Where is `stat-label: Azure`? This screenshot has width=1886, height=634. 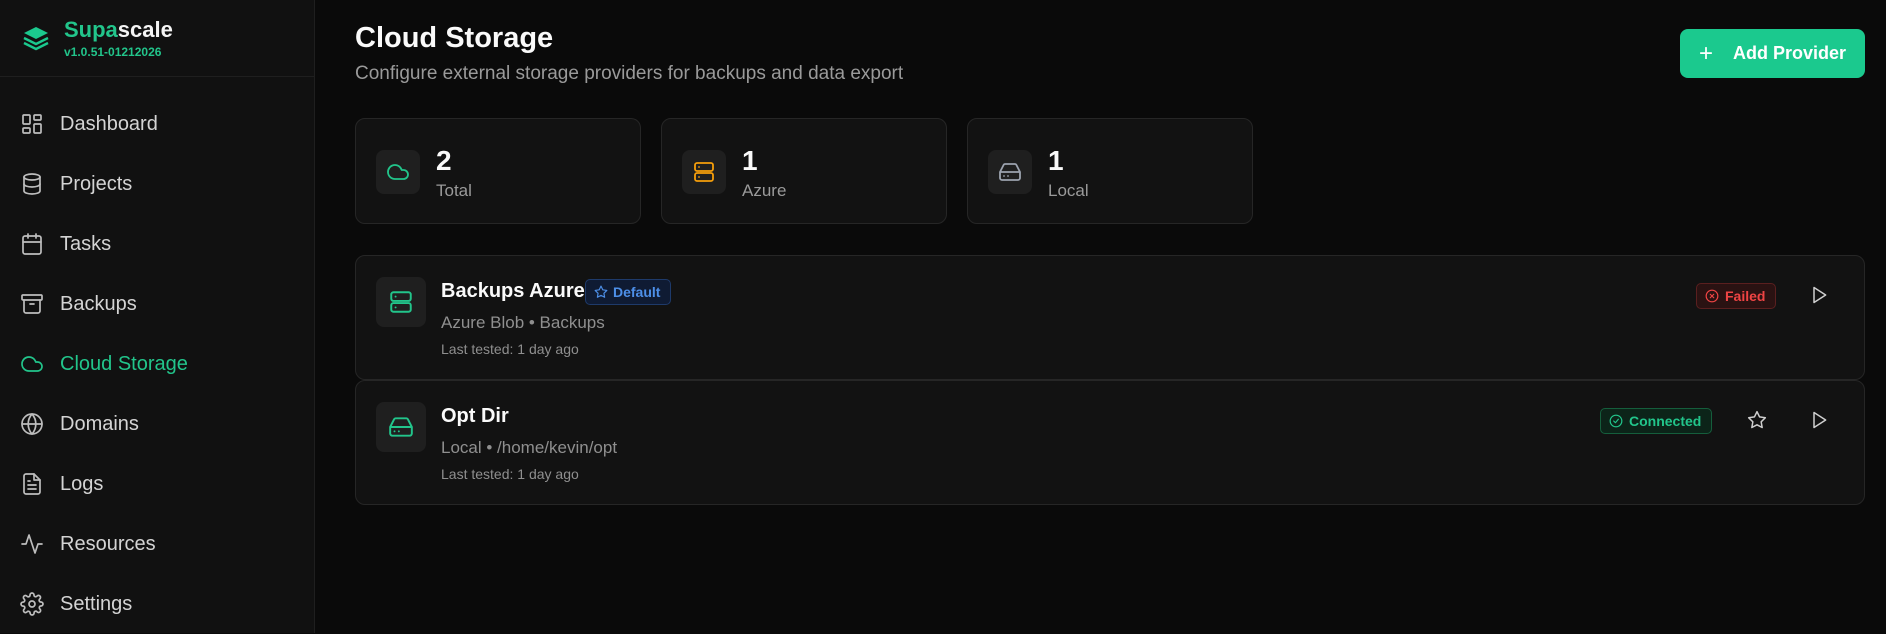
stat-label: Azure is located at coordinates (764, 190).